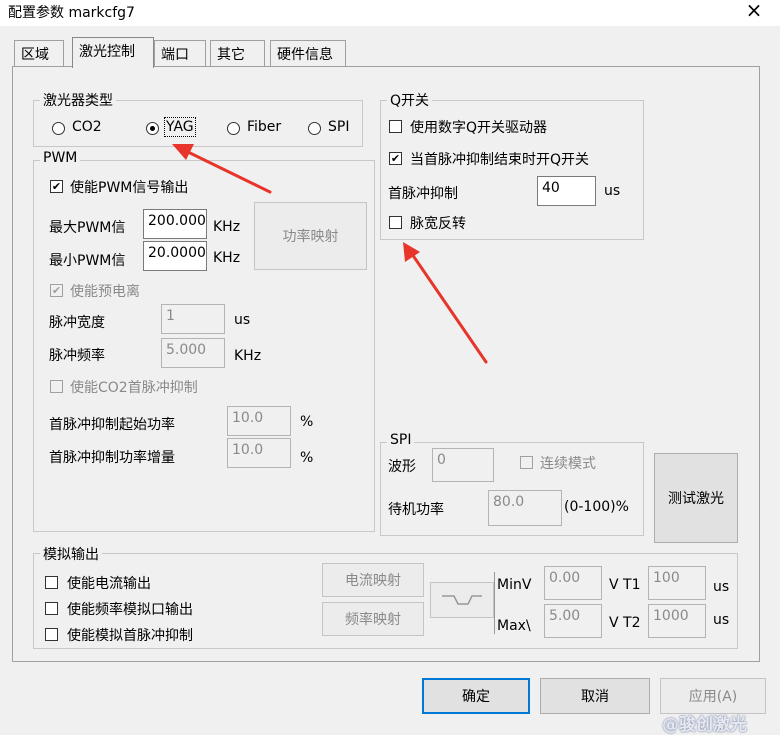 The image size is (780, 735). What do you see at coordinates (248, 356) in the screenshot?
I see `pulse-freq-unit: KHz` at bounding box center [248, 356].